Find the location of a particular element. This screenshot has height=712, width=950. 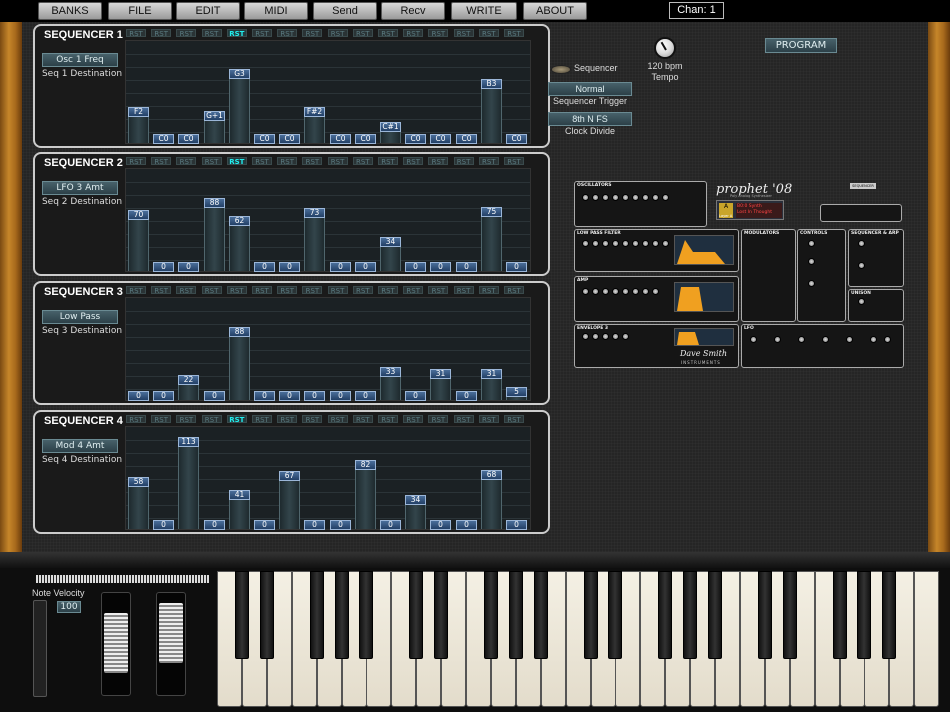

clock-divide-selector: 8th N FS is located at coordinates (590, 119).